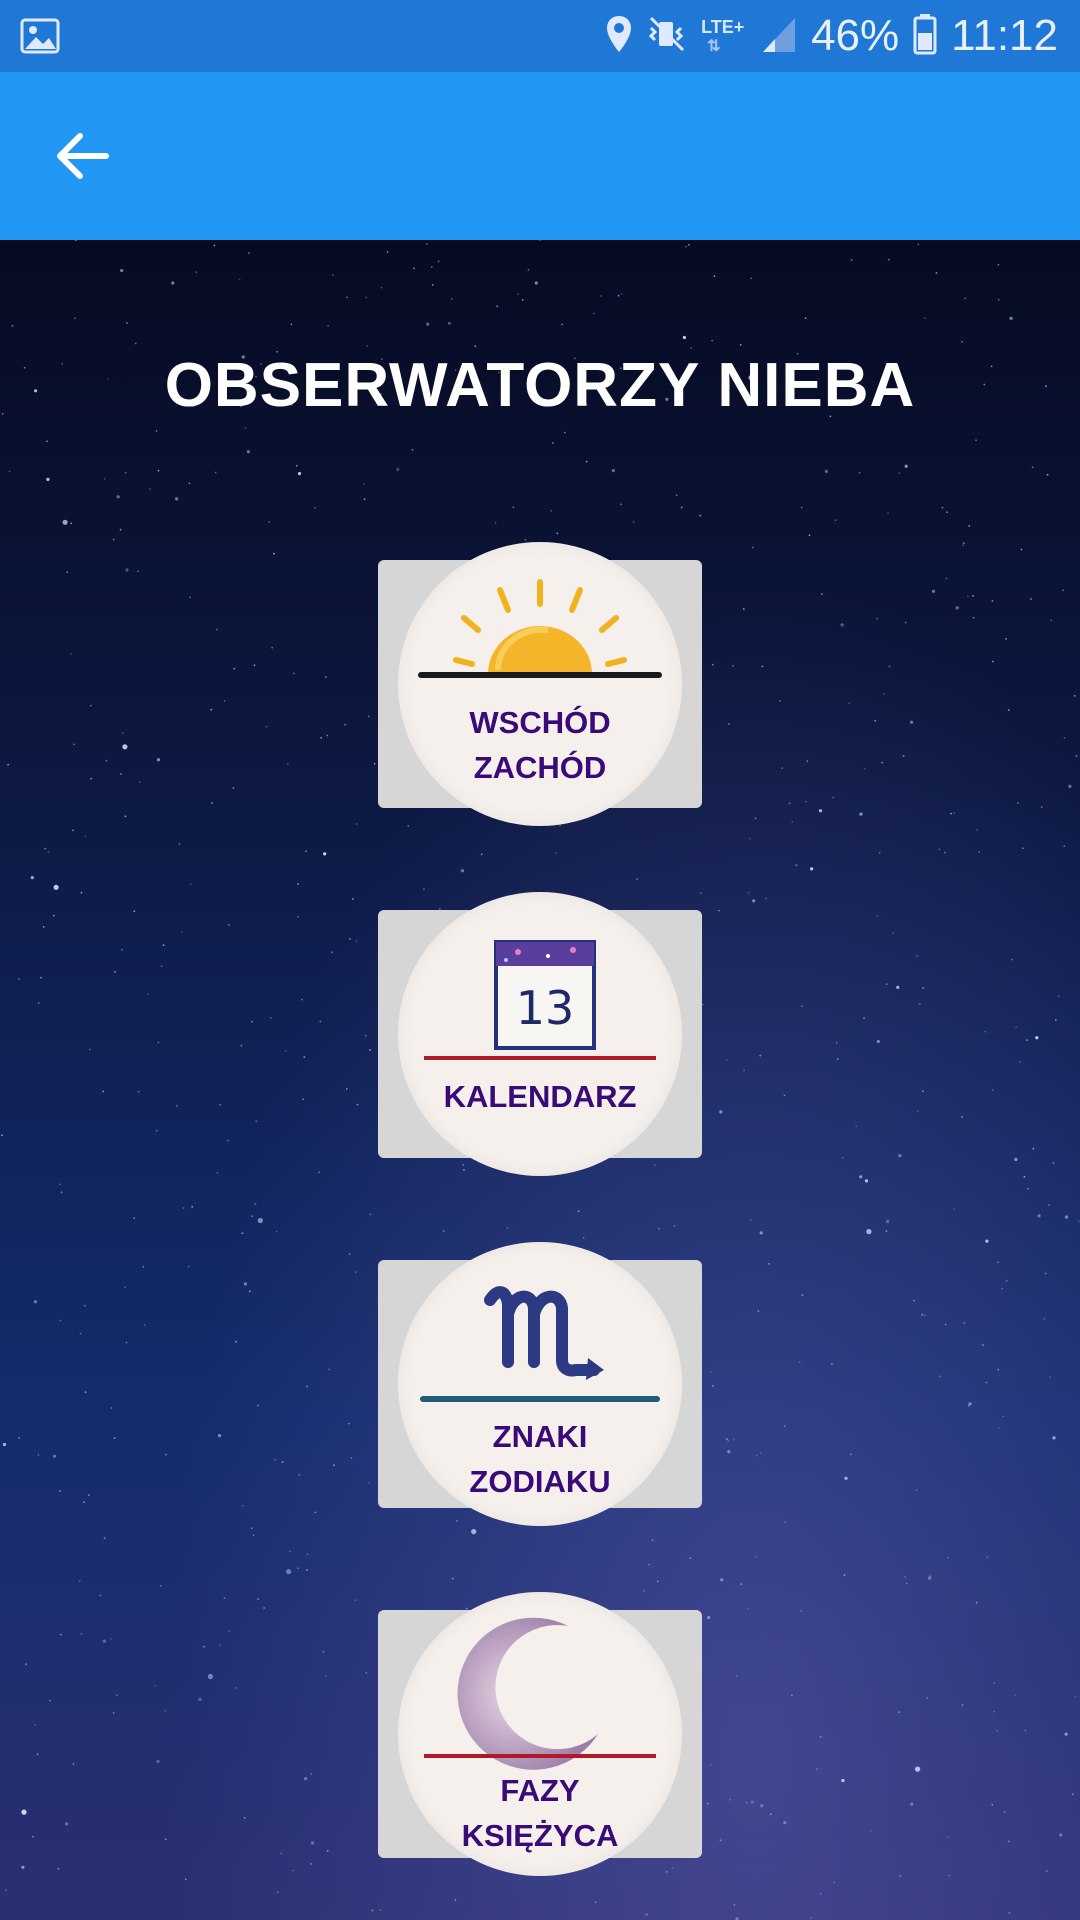  I want to click on menu-item-moon-phases: FAZY KSIĘŻYCA, so click(540, 1734).